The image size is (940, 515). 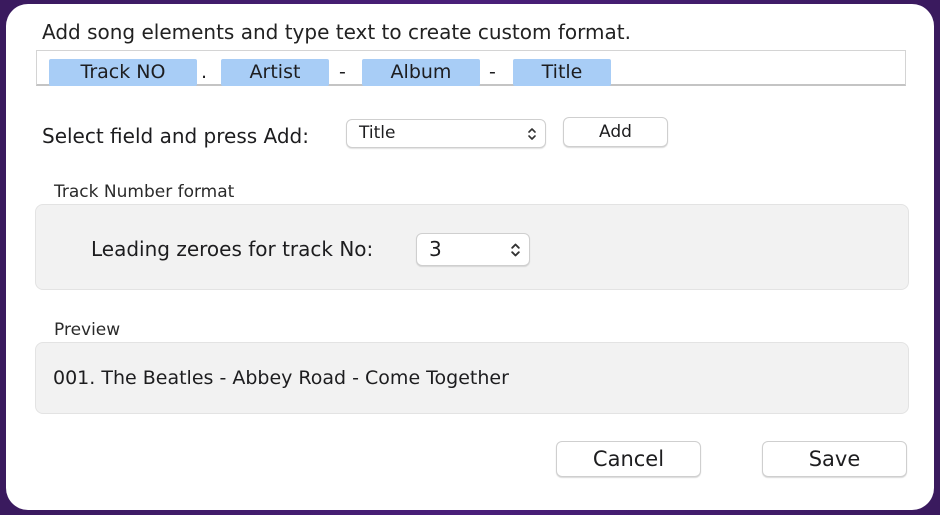 I want to click on cancel-button: Cancel, so click(x=628, y=459).